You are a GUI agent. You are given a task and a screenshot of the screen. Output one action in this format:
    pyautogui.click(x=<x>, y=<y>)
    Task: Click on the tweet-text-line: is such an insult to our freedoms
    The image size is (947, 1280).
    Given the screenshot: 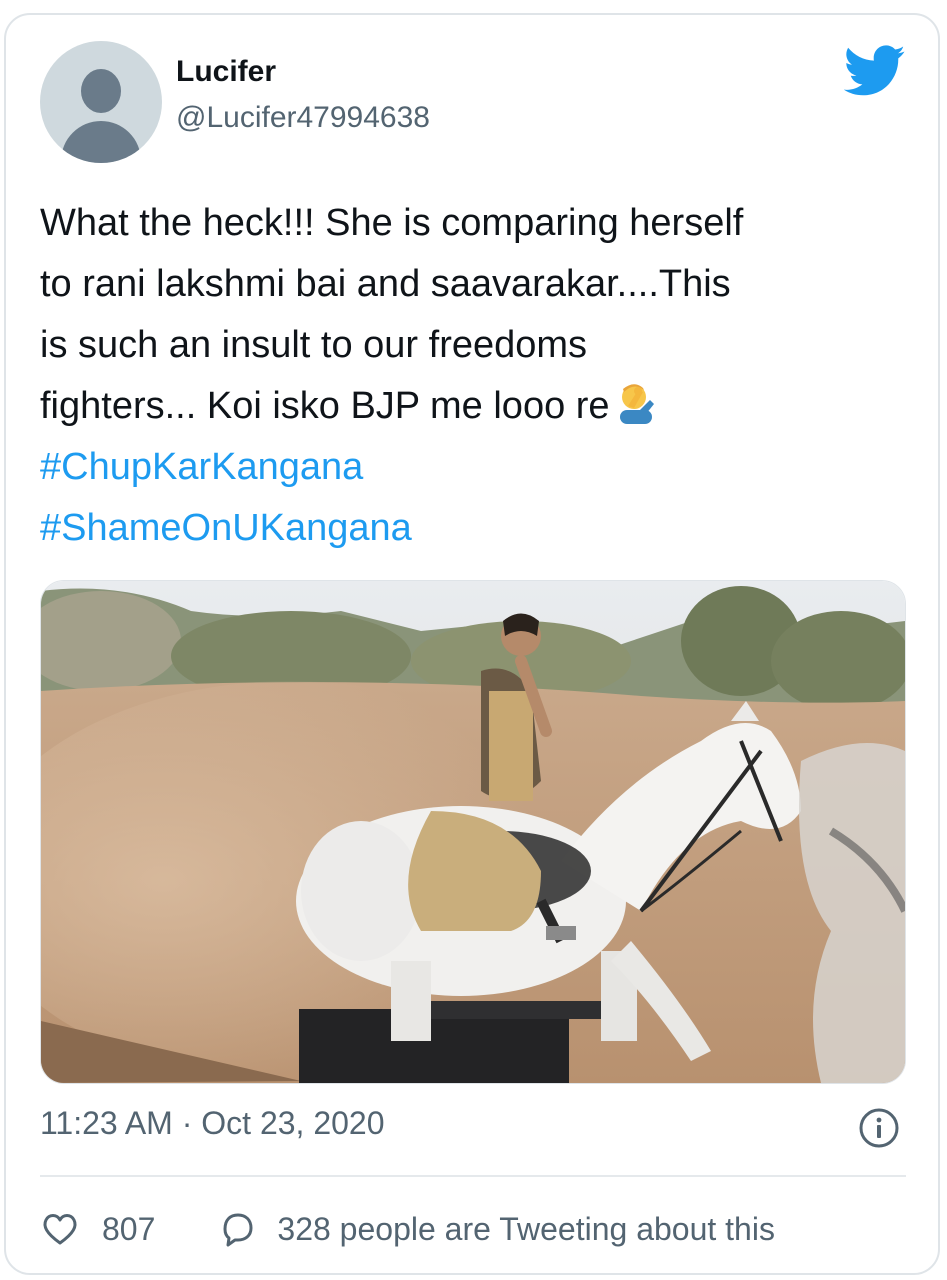 What is the action you would take?
    pyautogui.click(x=314, y=345)
    